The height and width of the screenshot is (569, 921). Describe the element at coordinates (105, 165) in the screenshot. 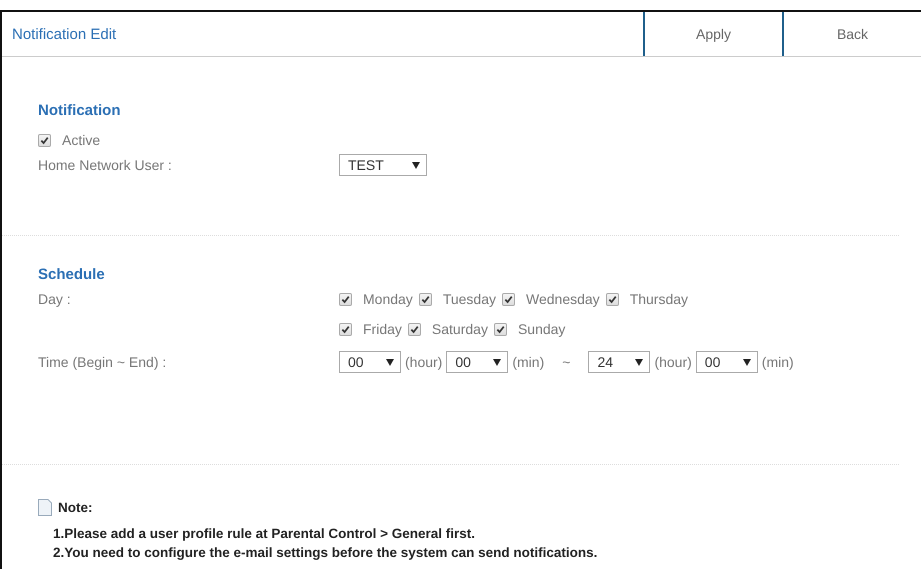

I see `field-label: Home Network User :` at that location.